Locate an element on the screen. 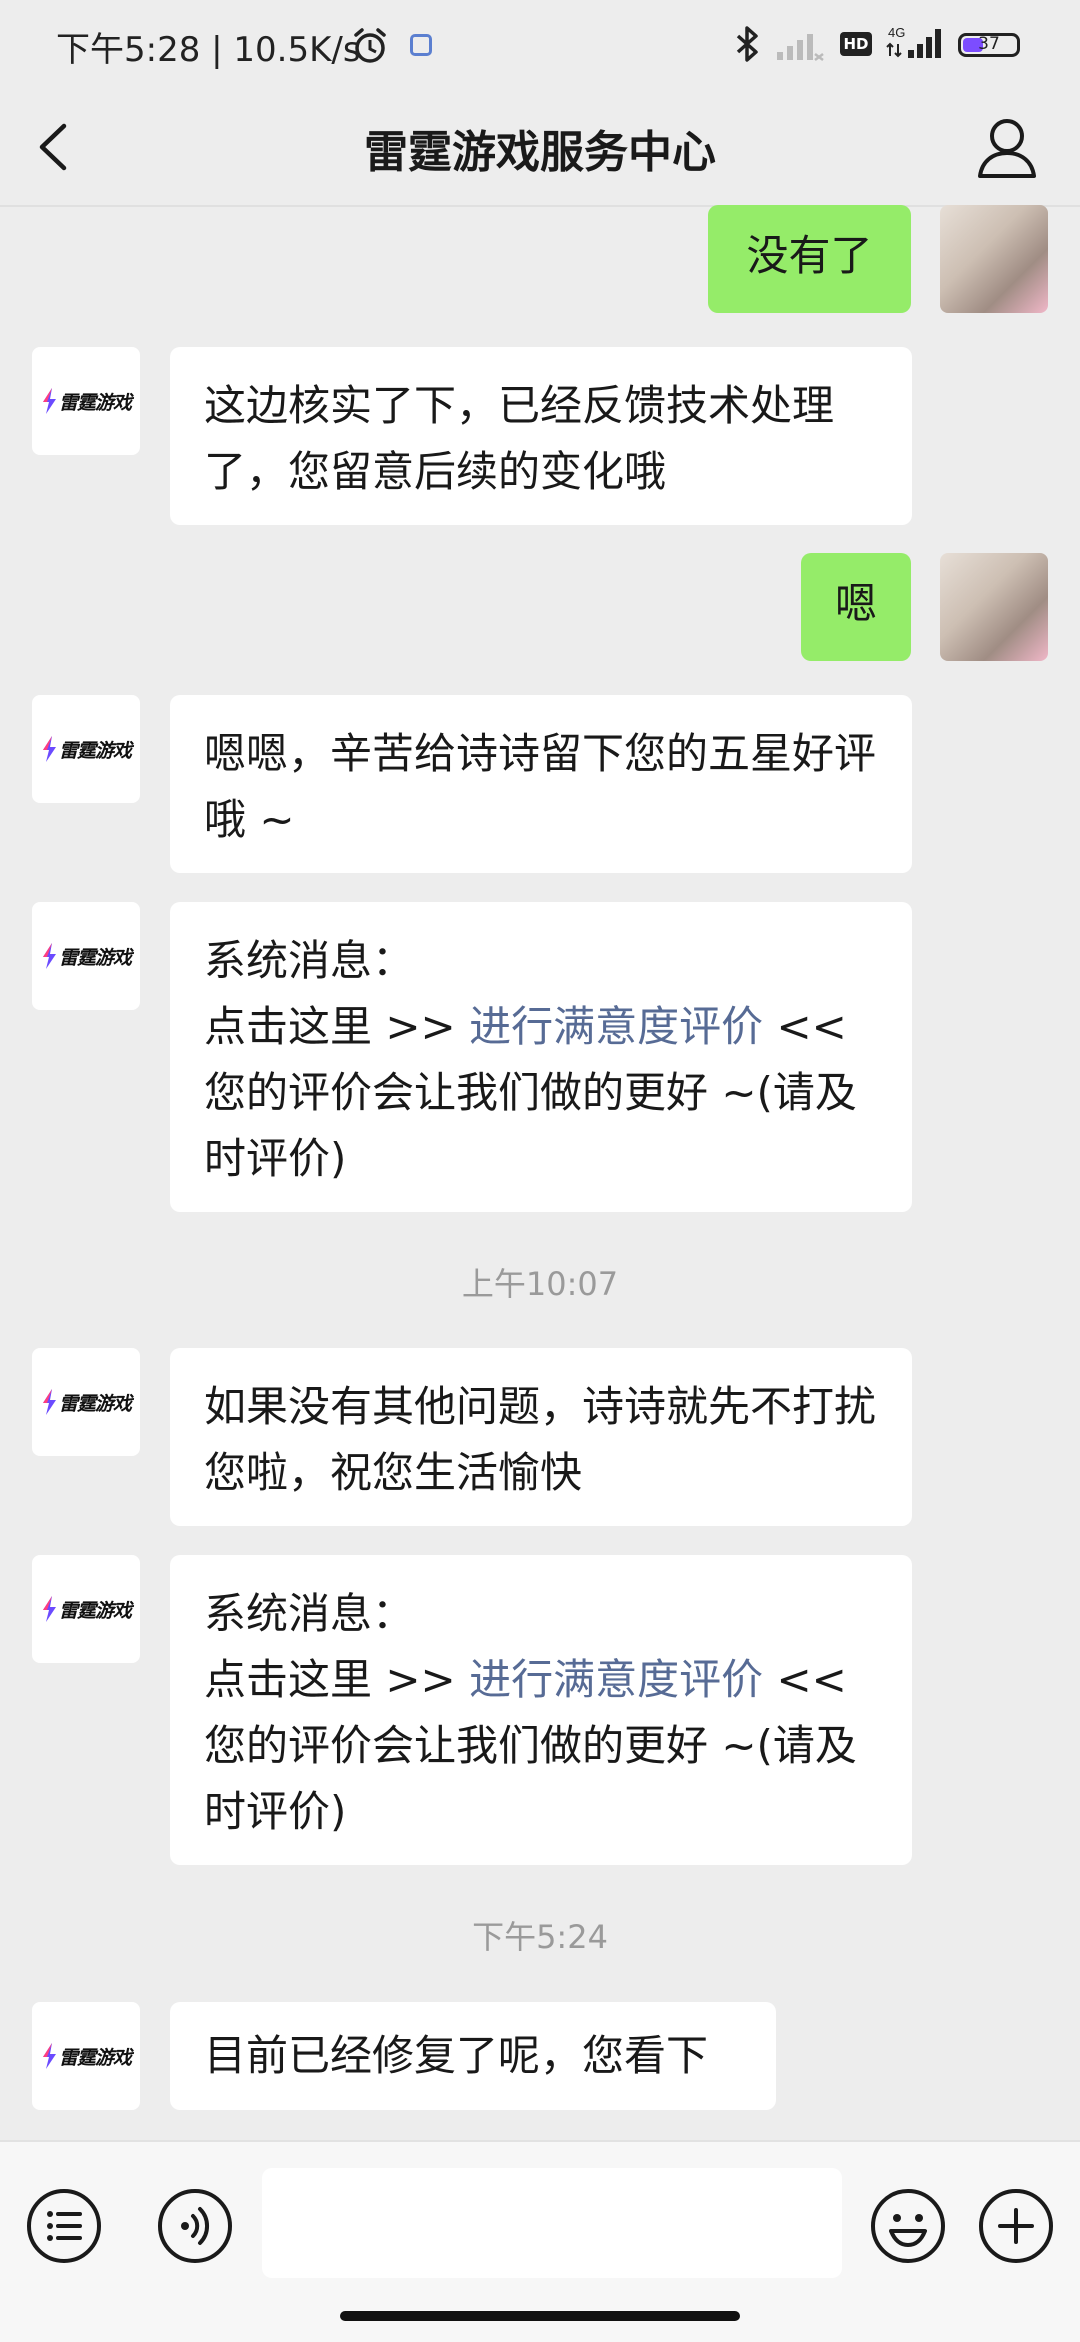  timestamp: 上午10:07 is located at coordinates (540, 1284).